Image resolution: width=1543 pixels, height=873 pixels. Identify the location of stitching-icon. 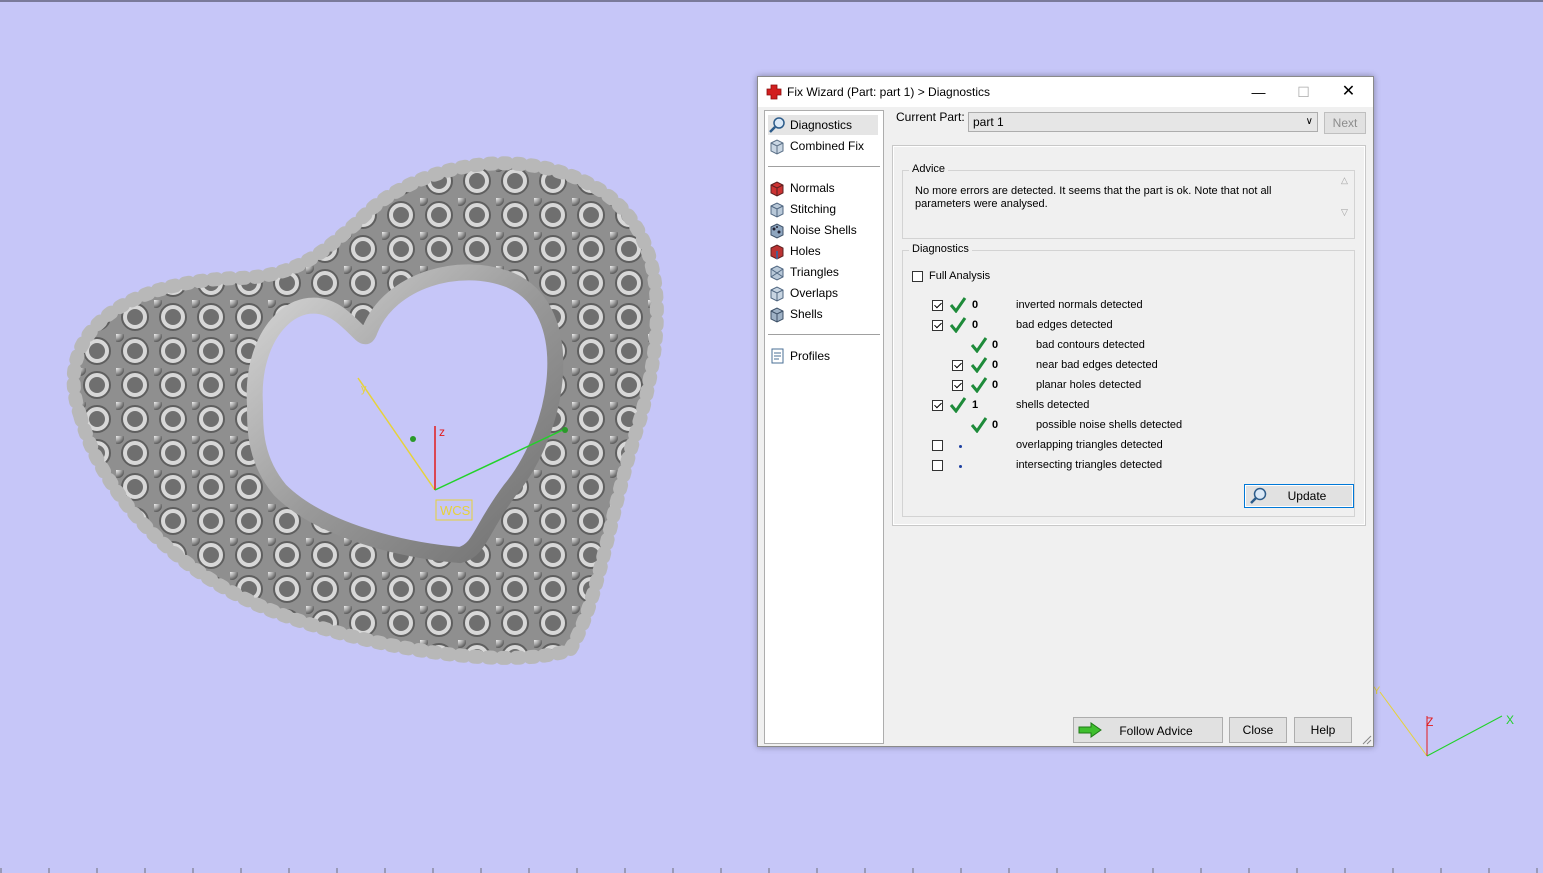
(777, 210).